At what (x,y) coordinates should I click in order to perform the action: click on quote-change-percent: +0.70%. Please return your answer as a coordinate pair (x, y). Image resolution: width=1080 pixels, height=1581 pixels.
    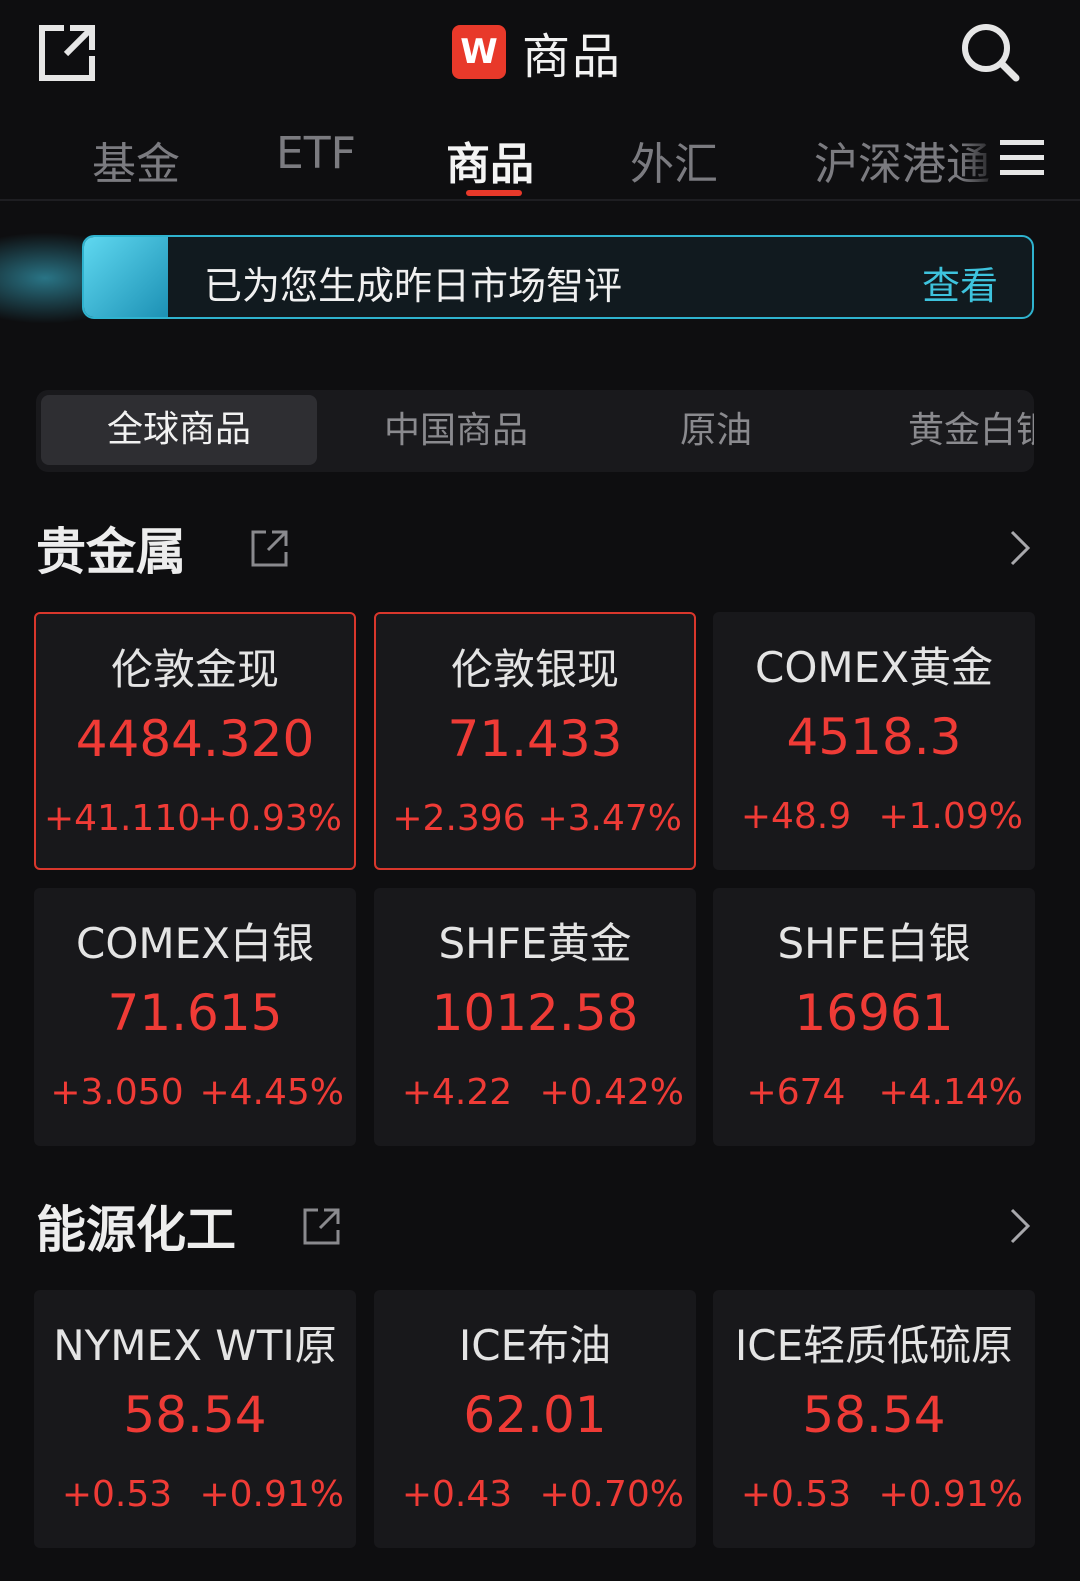
    Looking at the image, I should click on (611, 1494).